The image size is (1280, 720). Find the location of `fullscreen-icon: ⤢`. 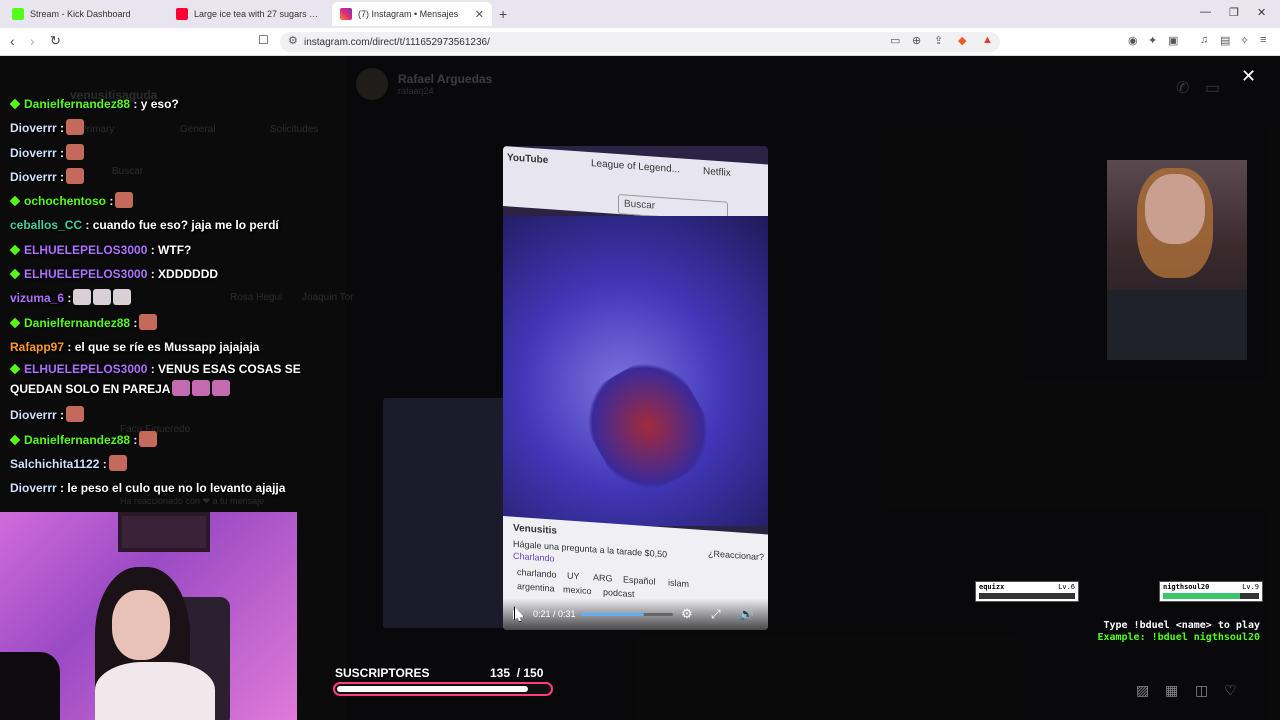

fullscreen-icon: ⤢ is located at coordinates (716, 614).